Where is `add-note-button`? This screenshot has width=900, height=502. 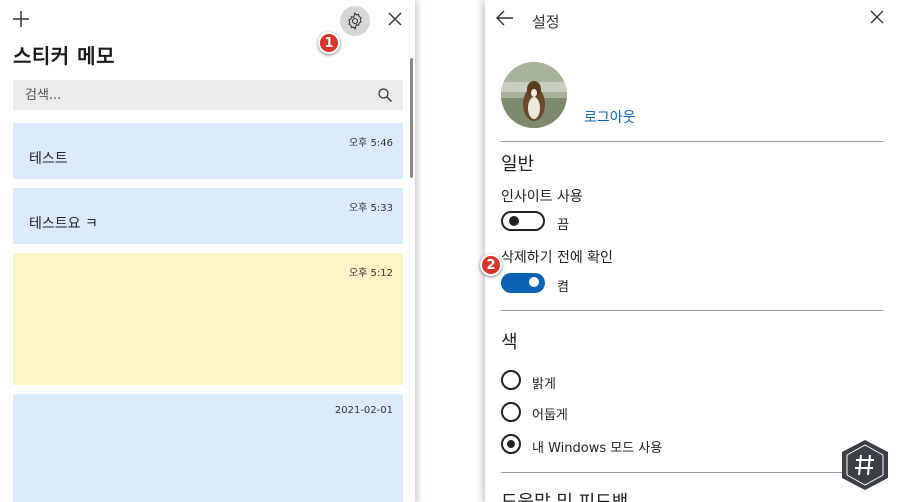
add-note-button is located at coordinates (21, 19).